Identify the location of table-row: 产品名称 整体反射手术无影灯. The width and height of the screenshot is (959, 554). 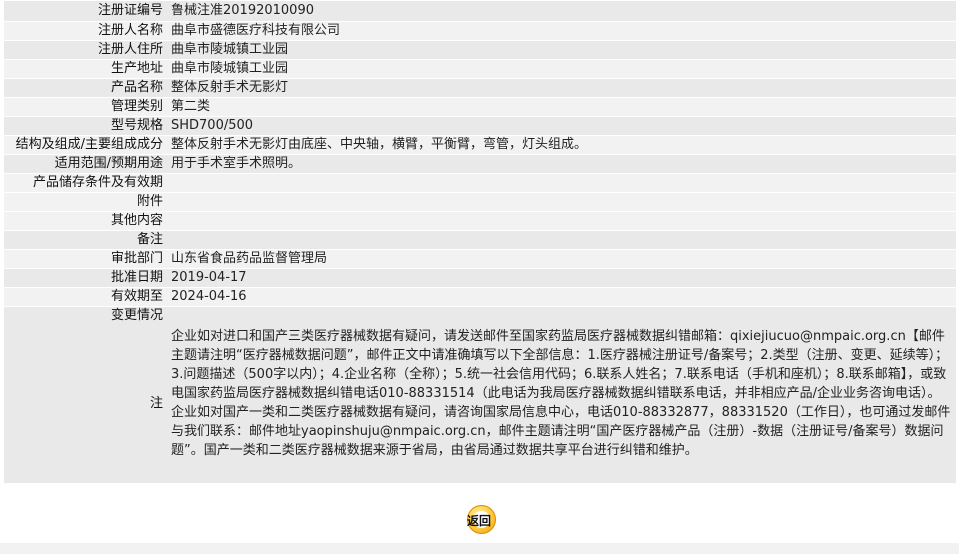
(480, 88).